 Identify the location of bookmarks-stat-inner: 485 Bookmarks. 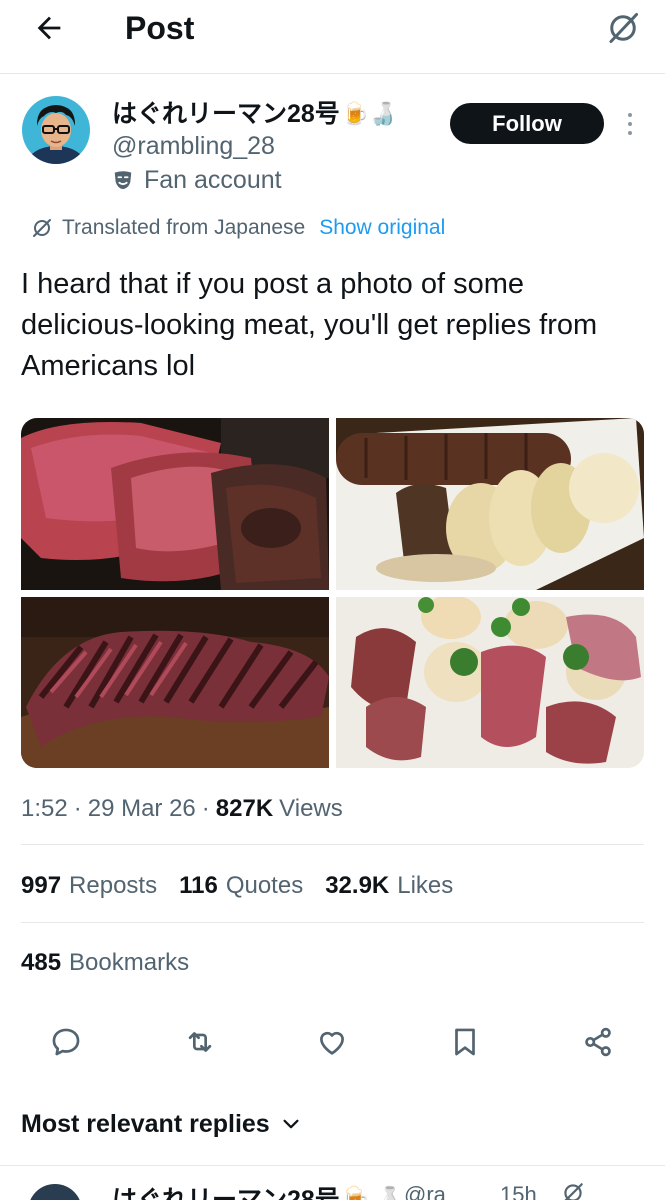
(105, 963).